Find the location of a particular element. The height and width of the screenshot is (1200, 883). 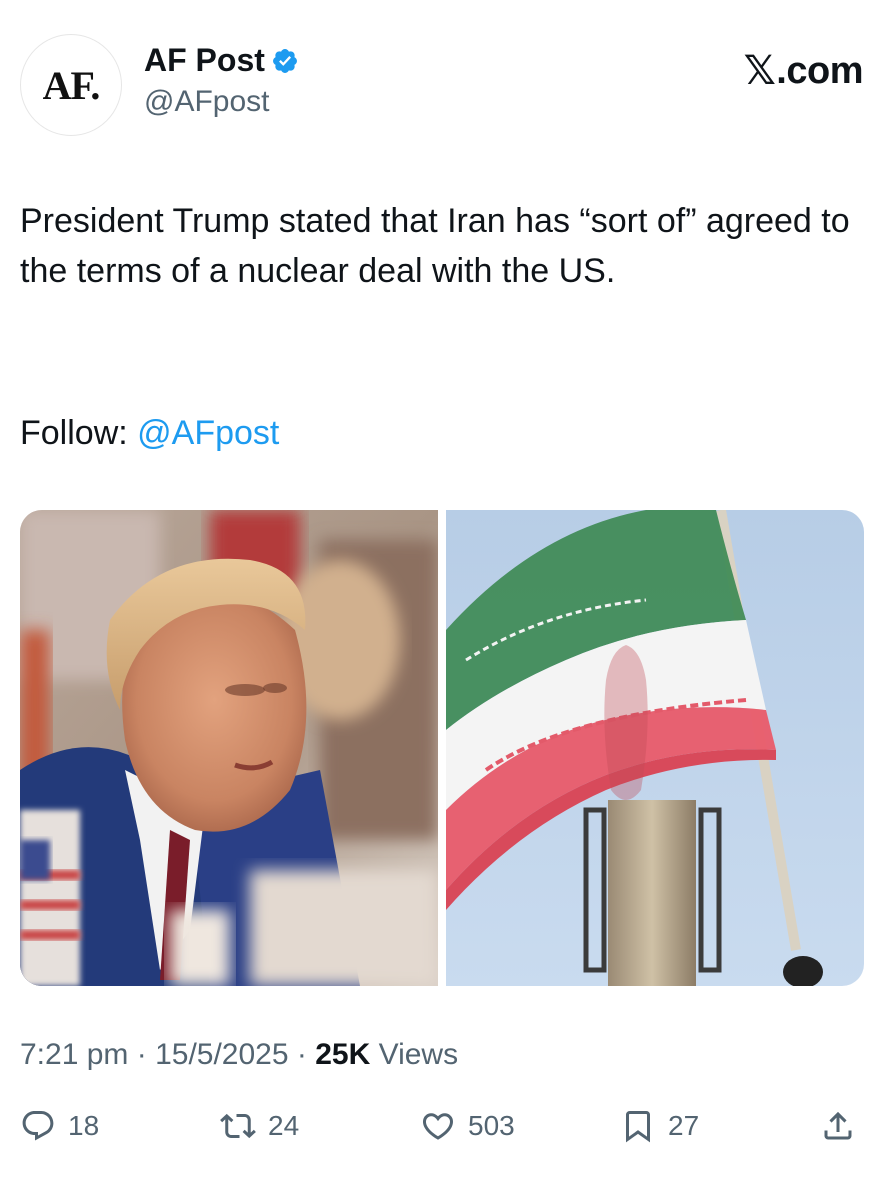

follow-line: Follow: @AFpost is located at coordinates (149, 433).